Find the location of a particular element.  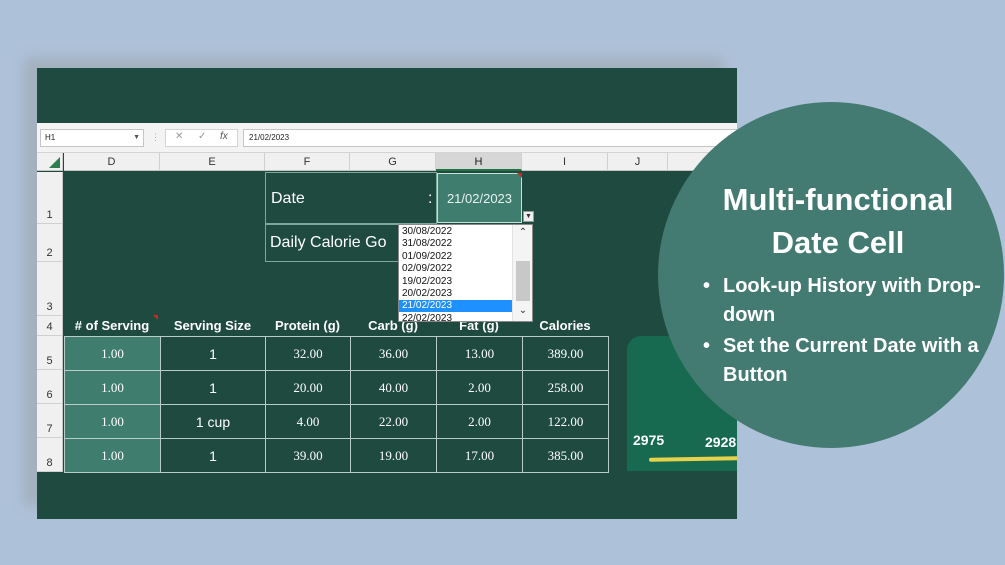

cell-serving-size: 1 cup is located at coordinates (213, 421).